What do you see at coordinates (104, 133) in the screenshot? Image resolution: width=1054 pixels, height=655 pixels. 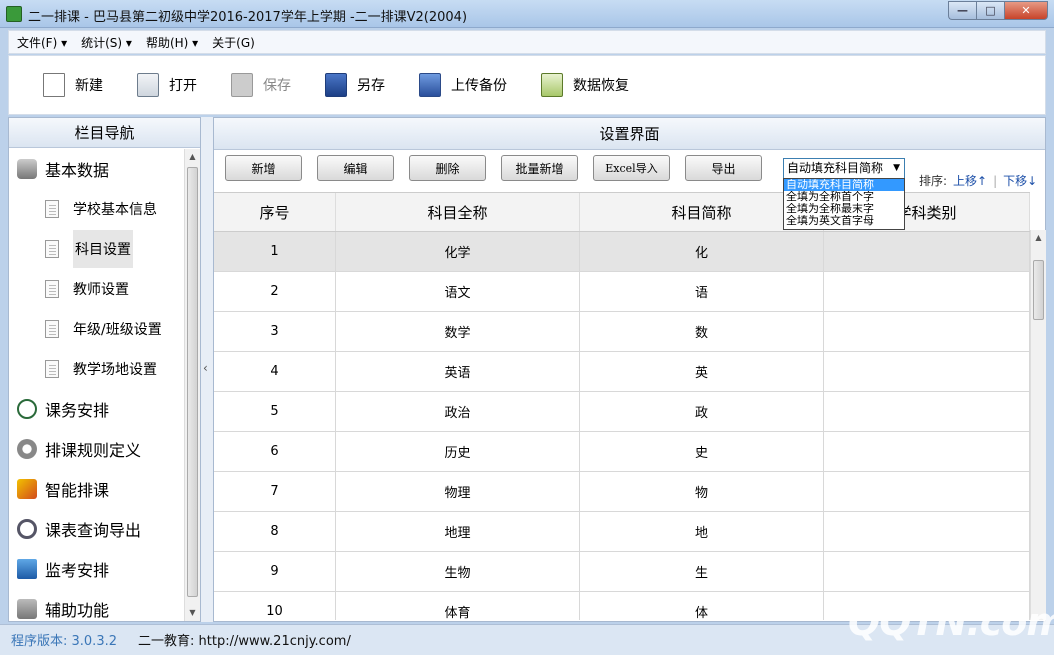 I see `sidebar-title: 栏目导航` at bounding box center [104, 133].